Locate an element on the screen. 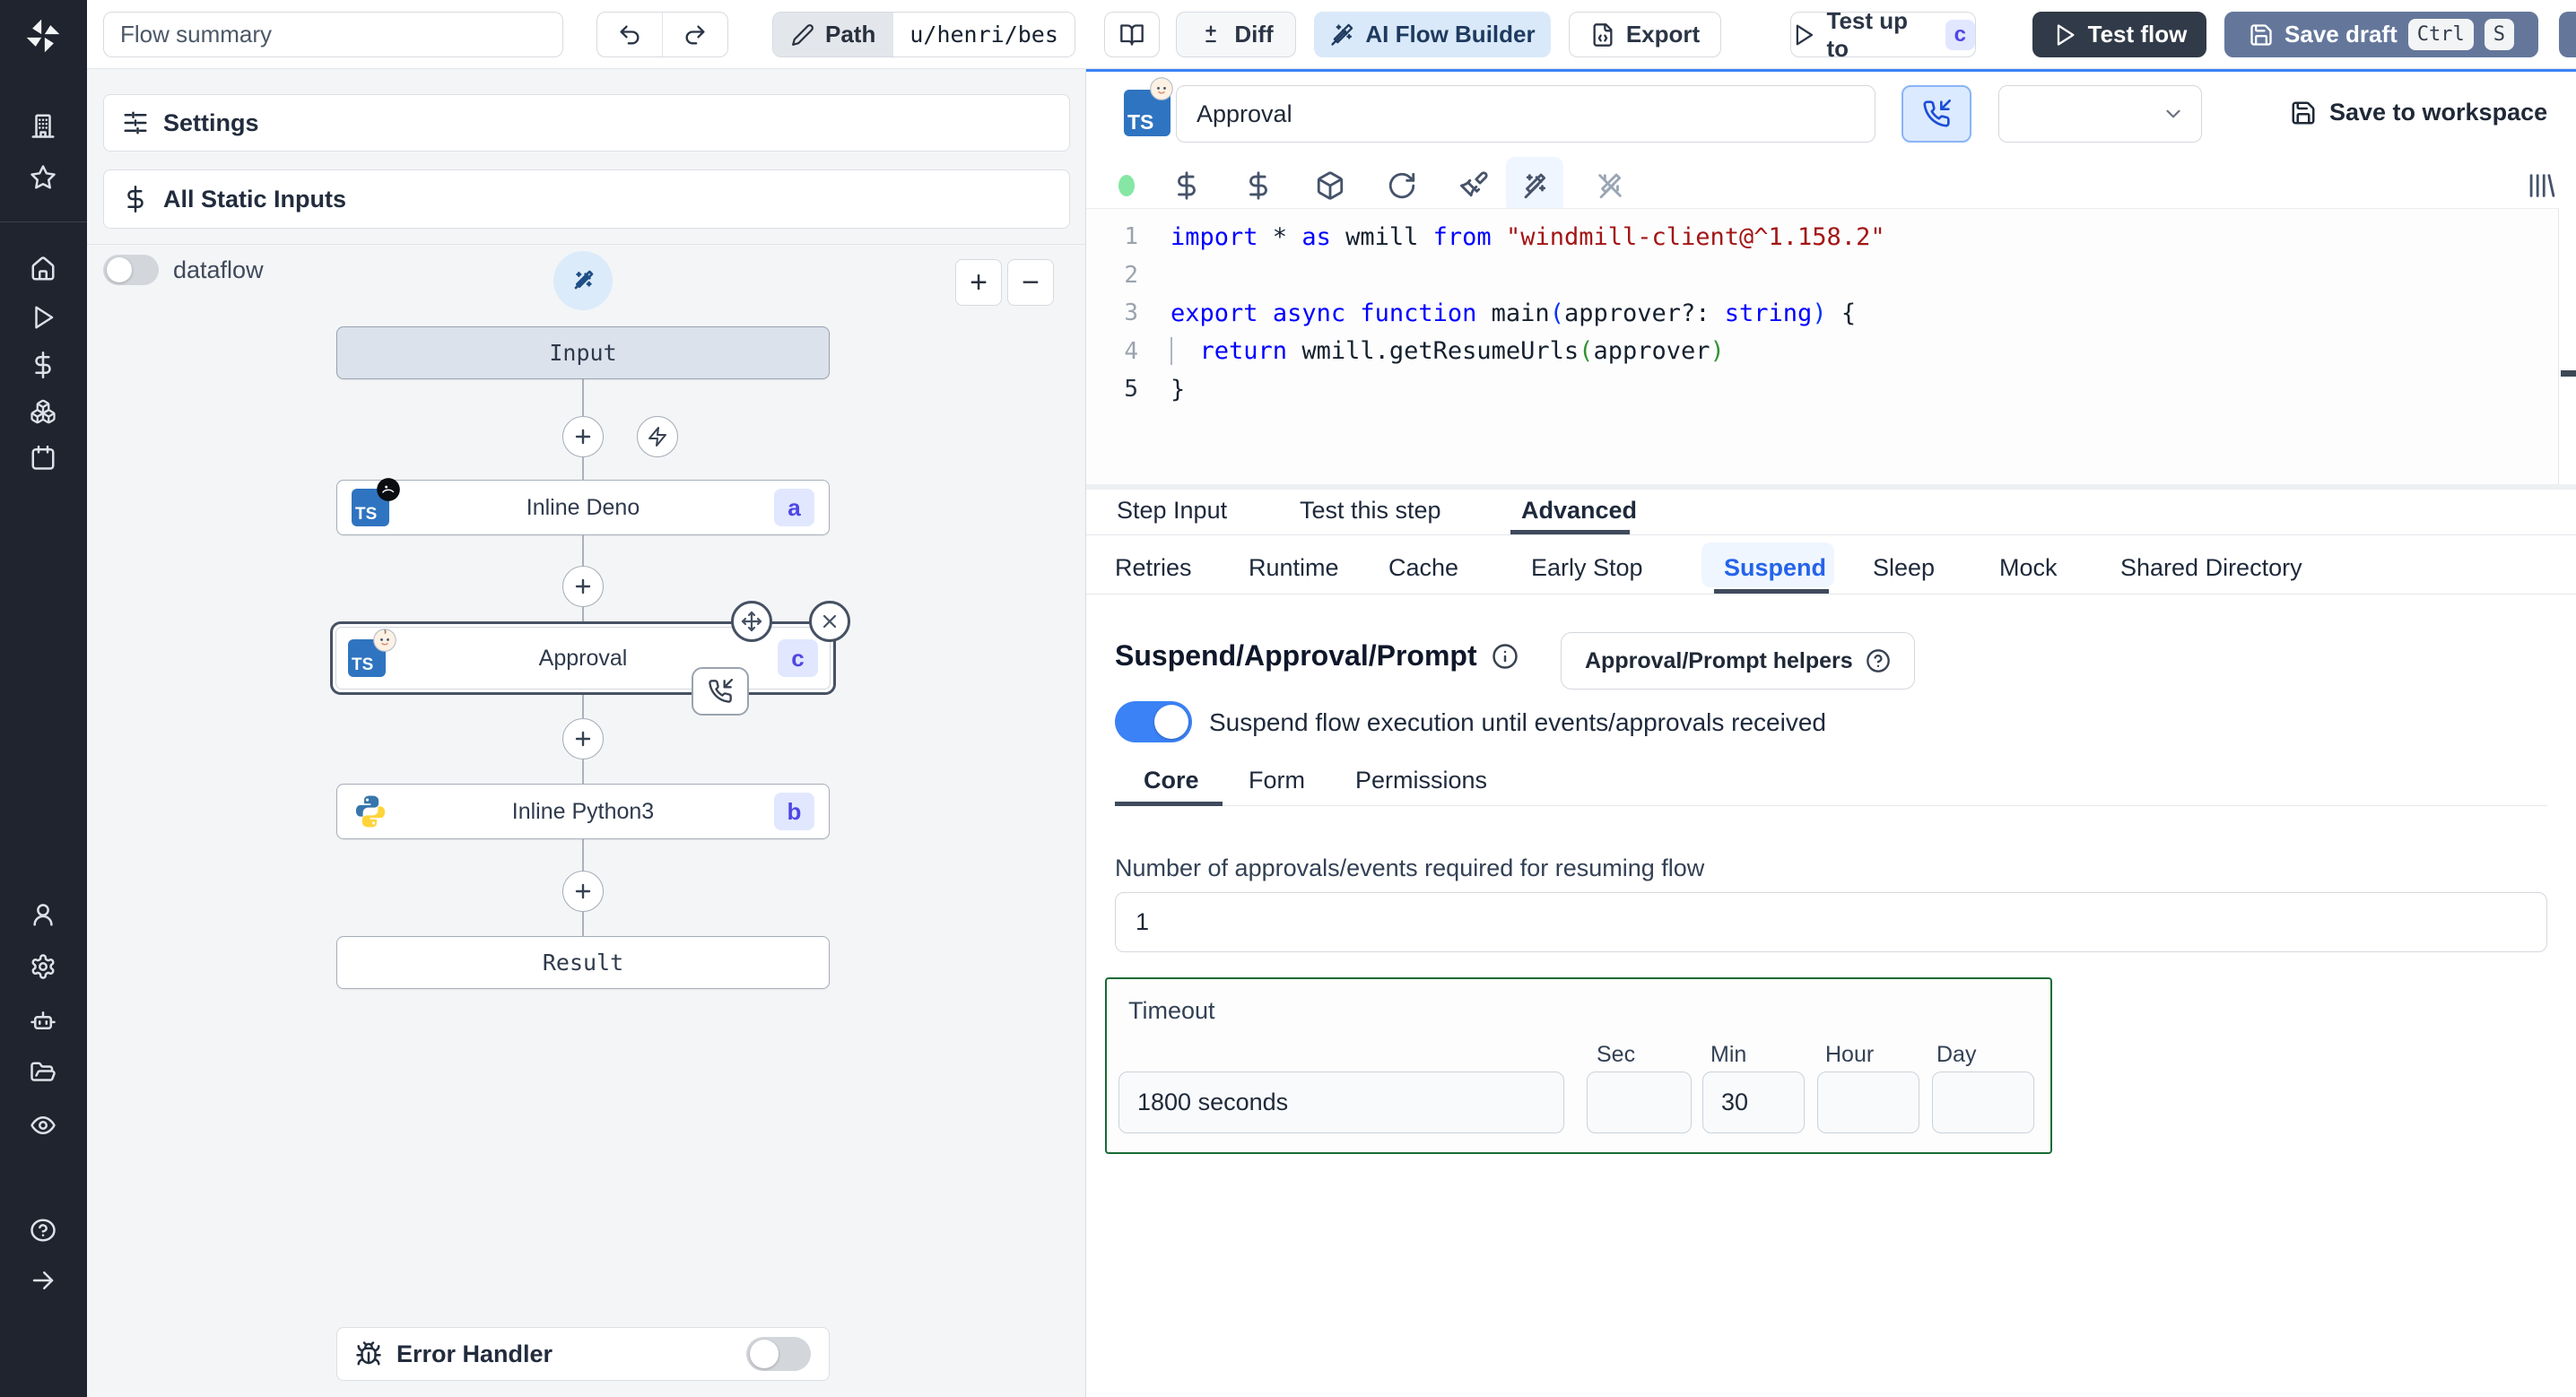  timeout-total-input is located at coordinates (1341, 1102).